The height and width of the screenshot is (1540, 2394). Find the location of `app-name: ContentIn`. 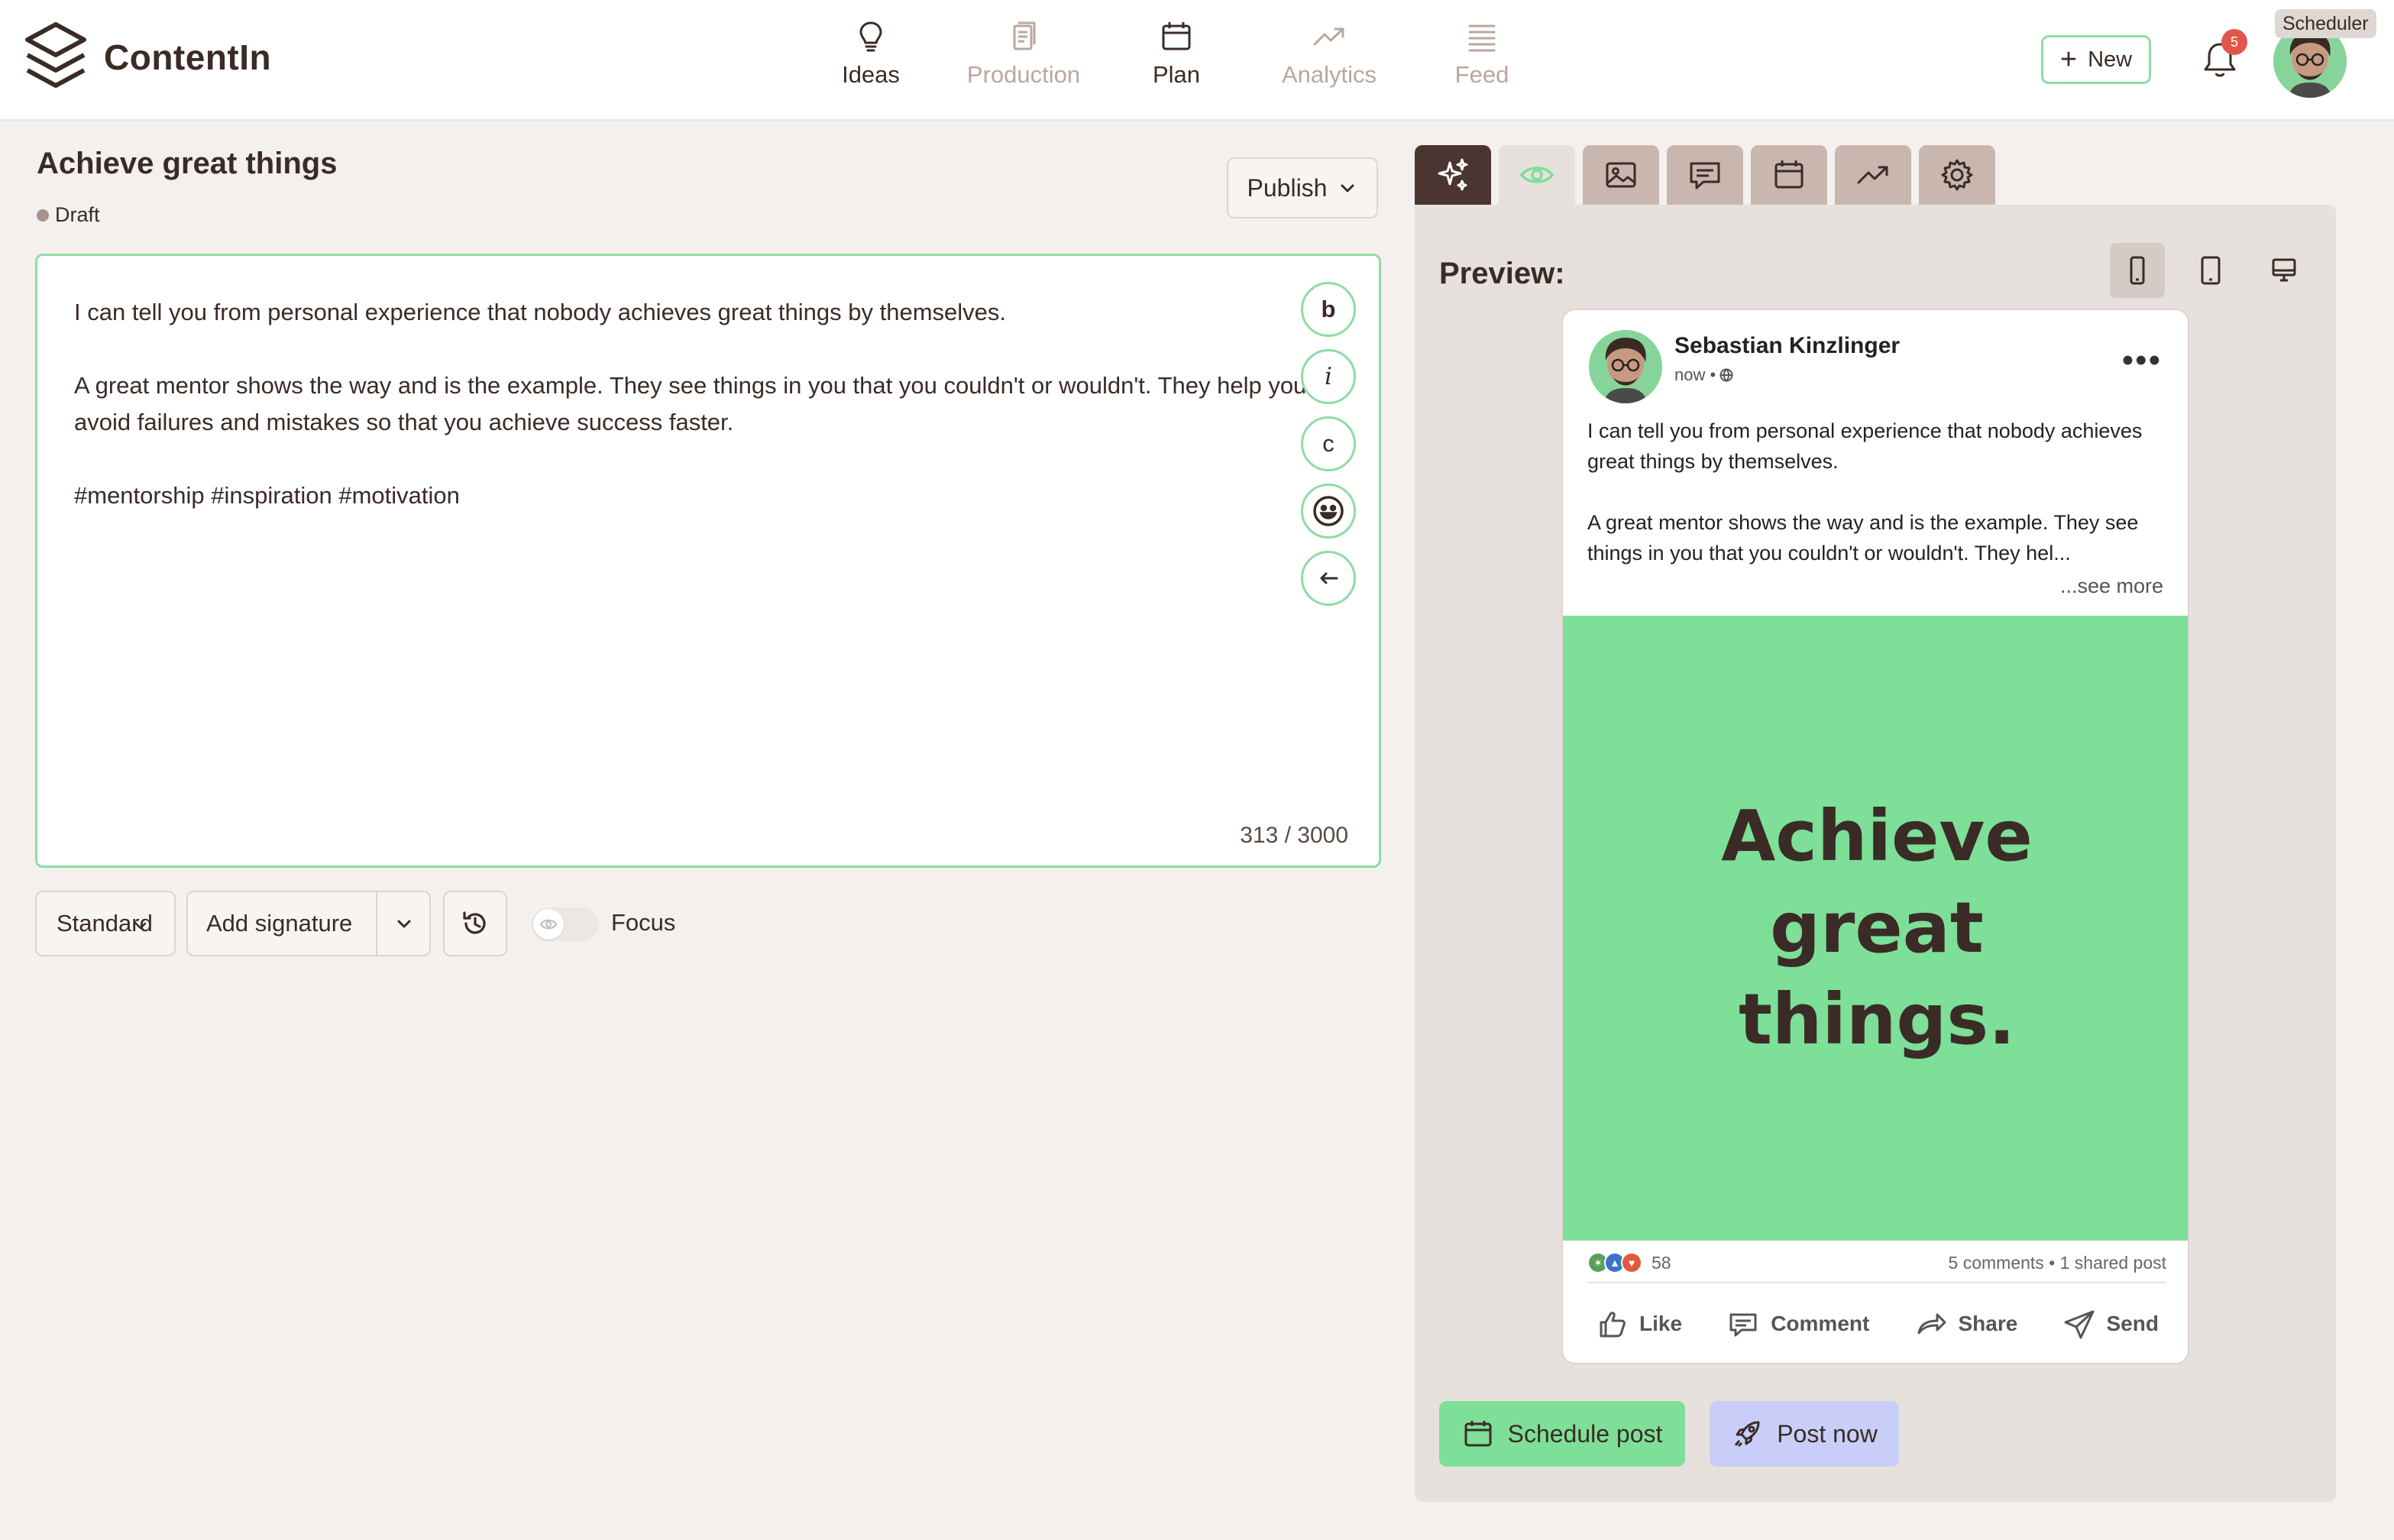

app-name: ContentIn is located at coordinates (188, 57).